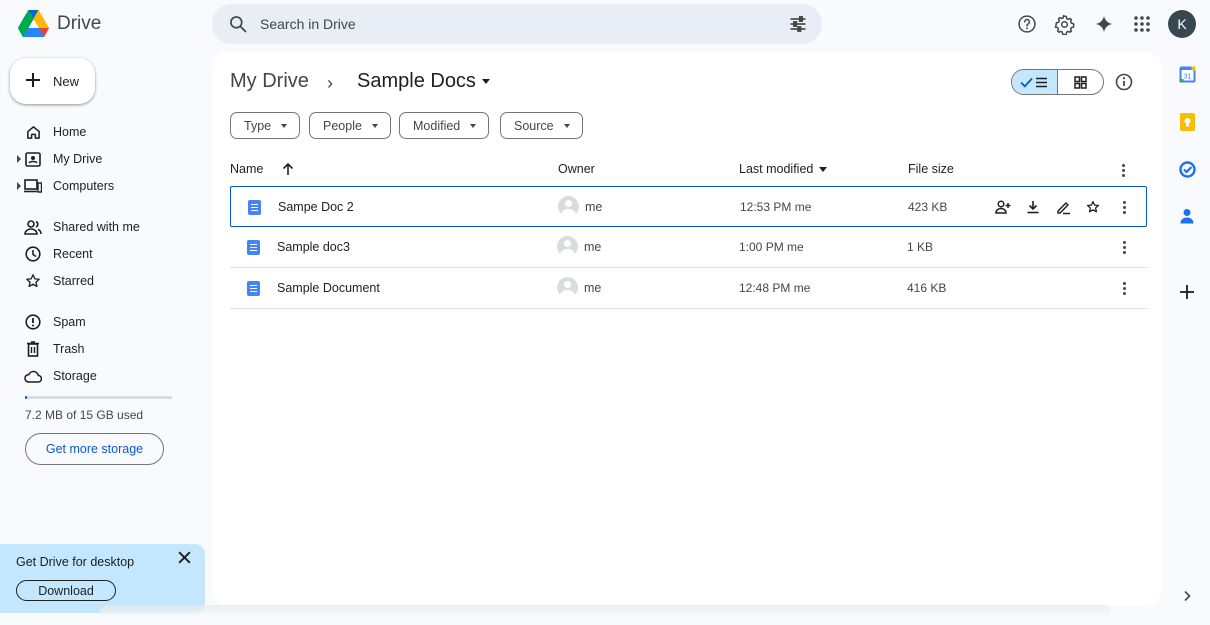 Image resolution: width=1210 pixels, height=625 pixels. Describe the element at coordinates (238, 24) in the screenshot. I see `search-icon` at that location.